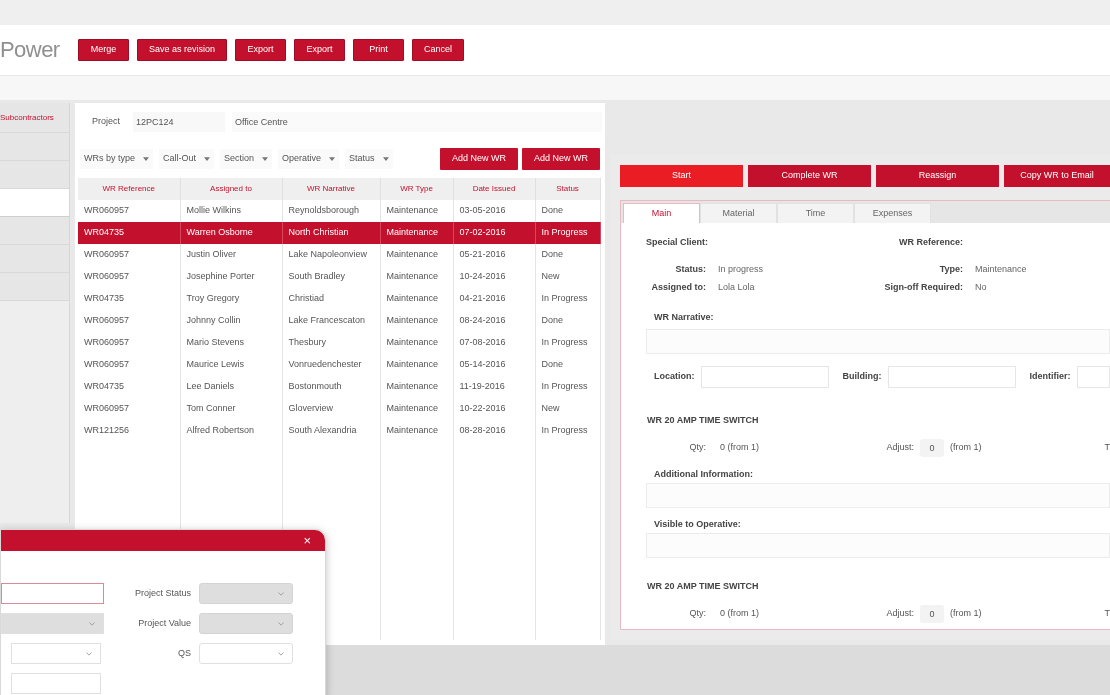 The height and width of the screenshot is (695, 1110). What do you see at coordinates (129, 431) in the screenshot?
I see `table-cell: WR121256` at bounding box center [129, 431].